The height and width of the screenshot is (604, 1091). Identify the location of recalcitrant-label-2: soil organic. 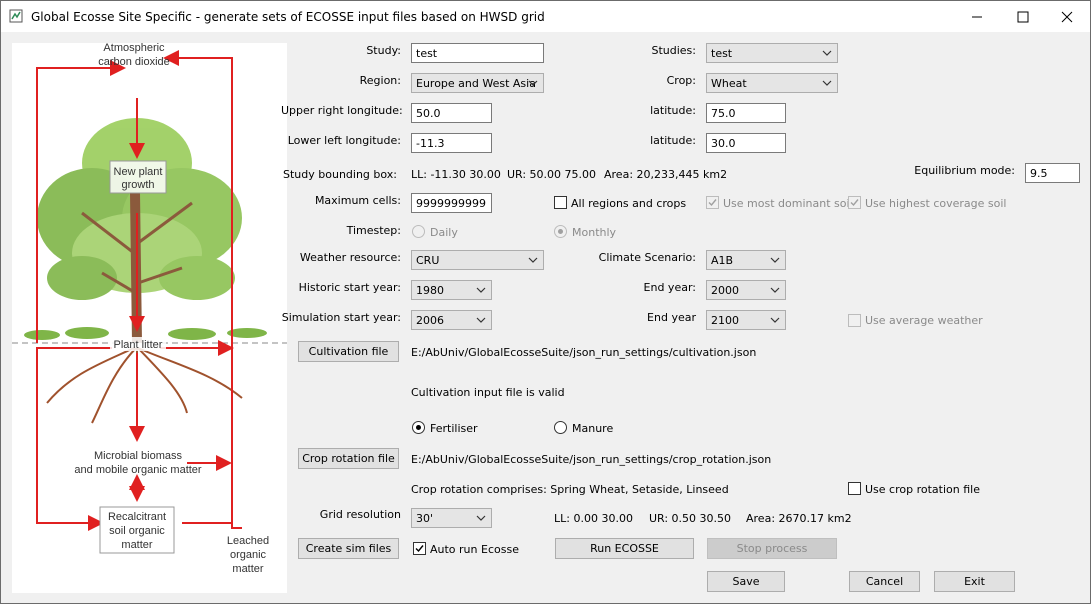
(137, 531).